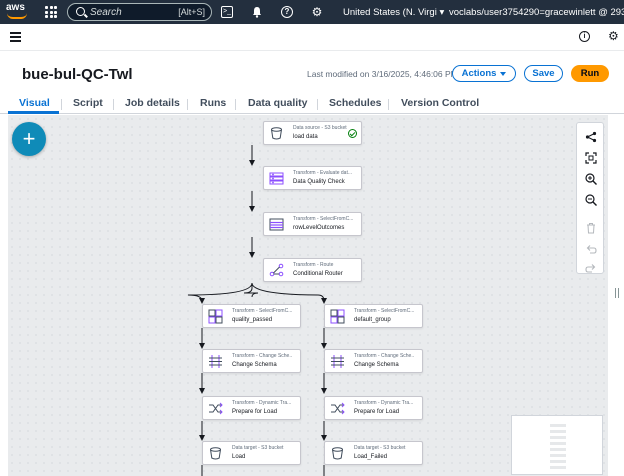  Describe the element at coordinates (584, 36) in the screenshot. I see `info-icon: i` at that location.